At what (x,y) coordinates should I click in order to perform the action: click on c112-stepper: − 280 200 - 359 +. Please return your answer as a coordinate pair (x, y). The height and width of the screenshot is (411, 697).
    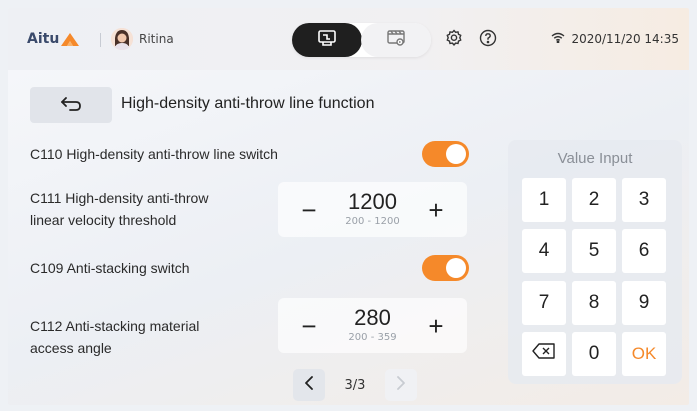
    Looking at the image, I should click on (372, 325).